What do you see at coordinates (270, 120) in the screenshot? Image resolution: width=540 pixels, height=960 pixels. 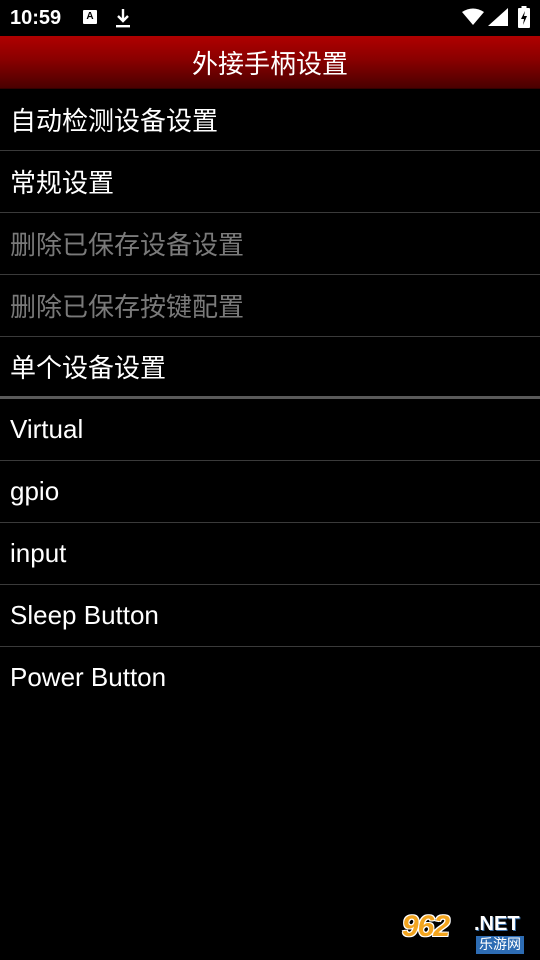 I see `menu-item-auto-detect-device-settings: 自动检测设备设置` at bounding box center [270, 120].